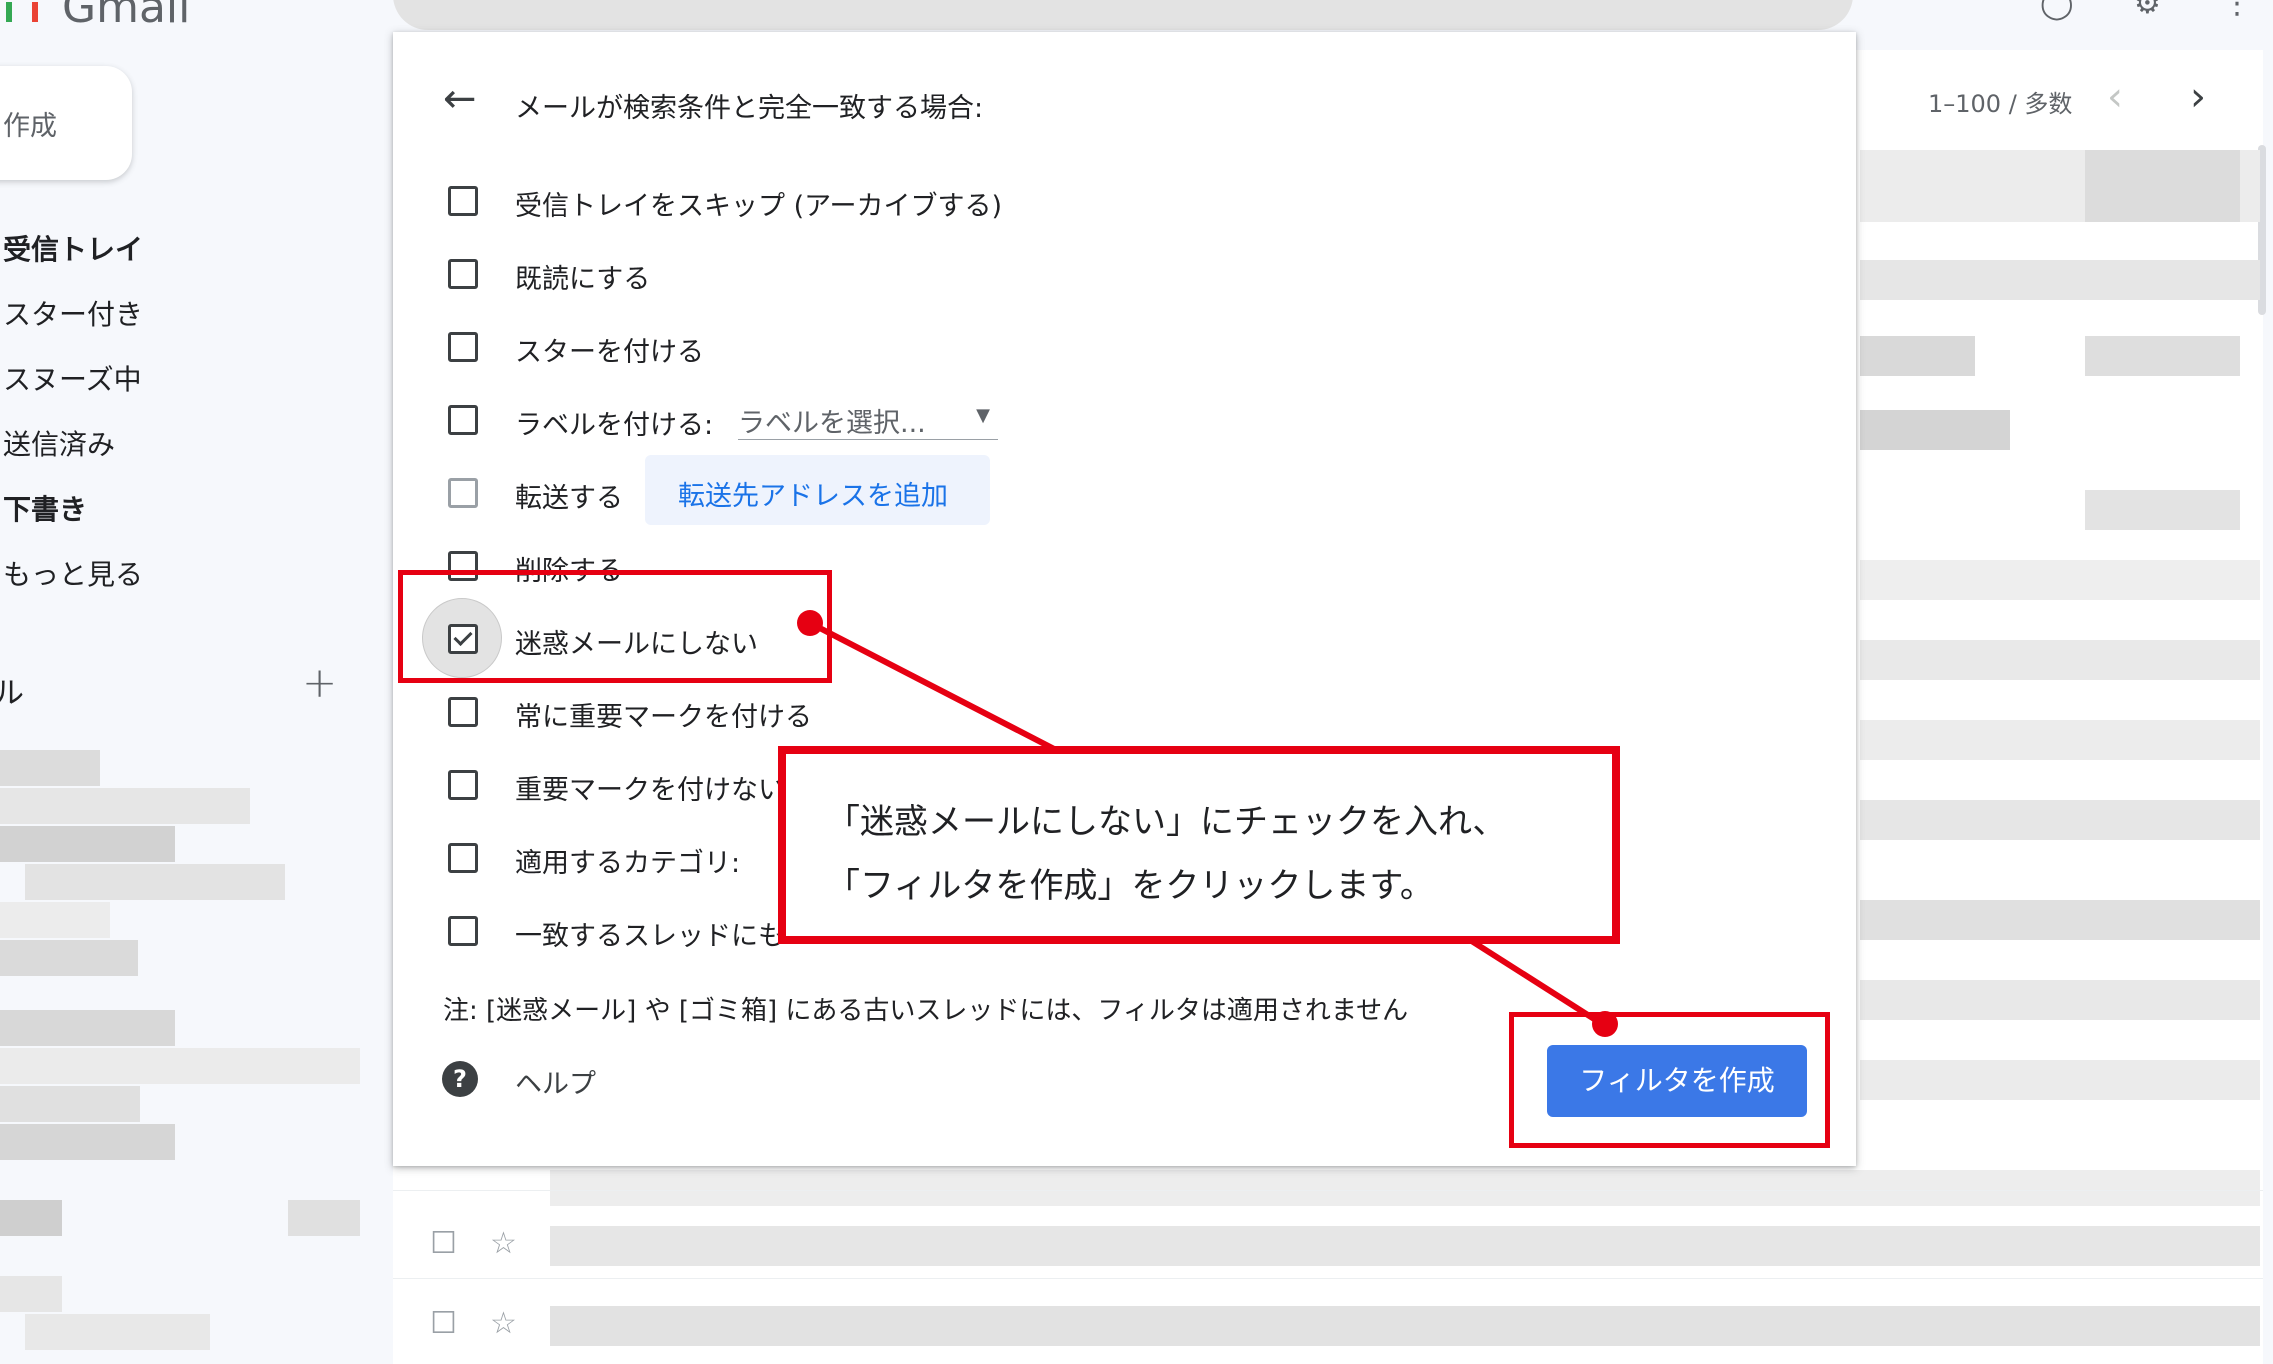 This screenshot has width=2273, height=1364. I want to click on gmail-logo-mark-icon, so click(22, 12).